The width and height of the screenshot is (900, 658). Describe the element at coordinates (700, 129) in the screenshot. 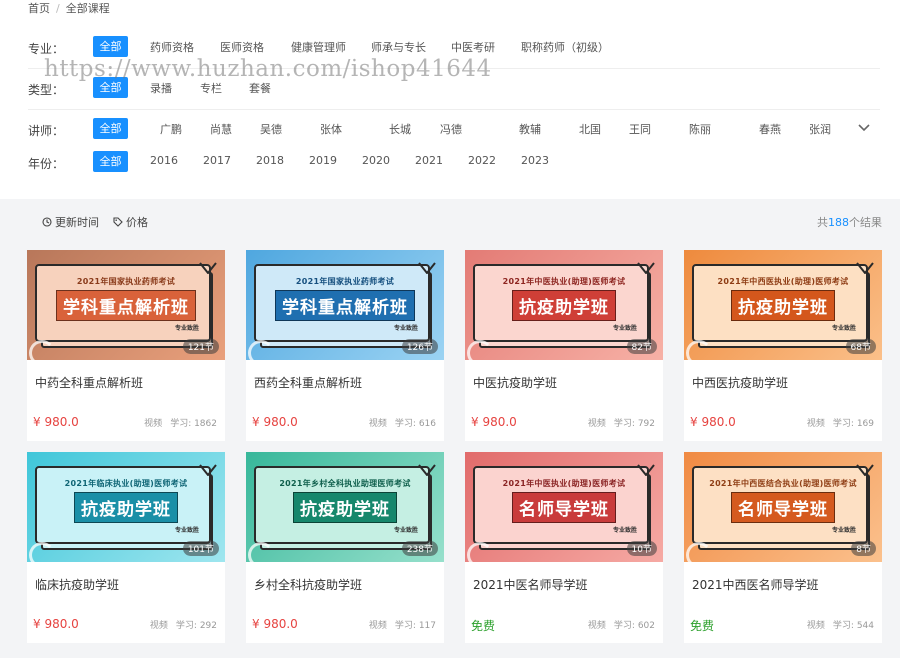

I see `filter-teacher-option: 陈丽` at that location.